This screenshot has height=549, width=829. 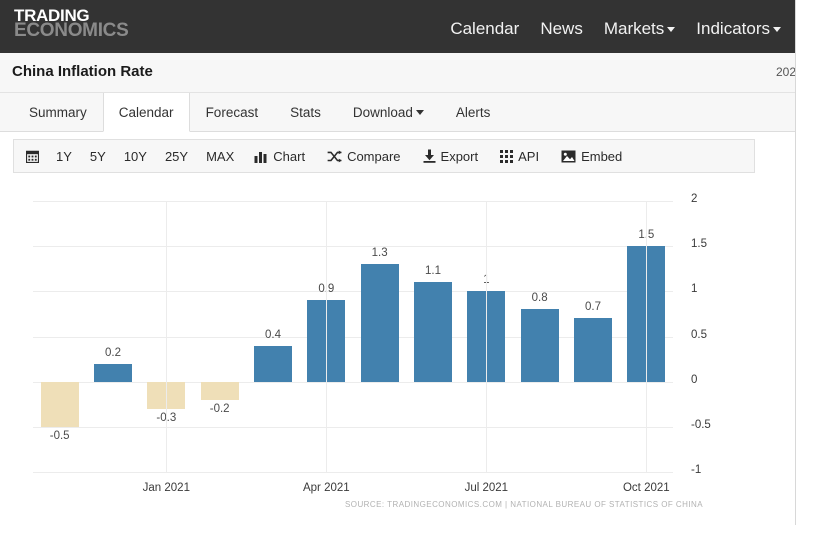 I want to click on toolbar-range-25y: 25Y, so click(x=176, y=156).